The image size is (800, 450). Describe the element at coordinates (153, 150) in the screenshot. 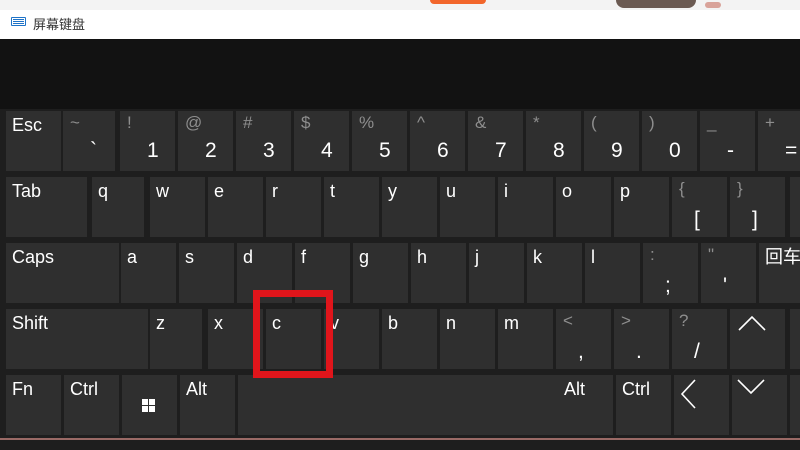

I see `key-main-label: 1` at that location.